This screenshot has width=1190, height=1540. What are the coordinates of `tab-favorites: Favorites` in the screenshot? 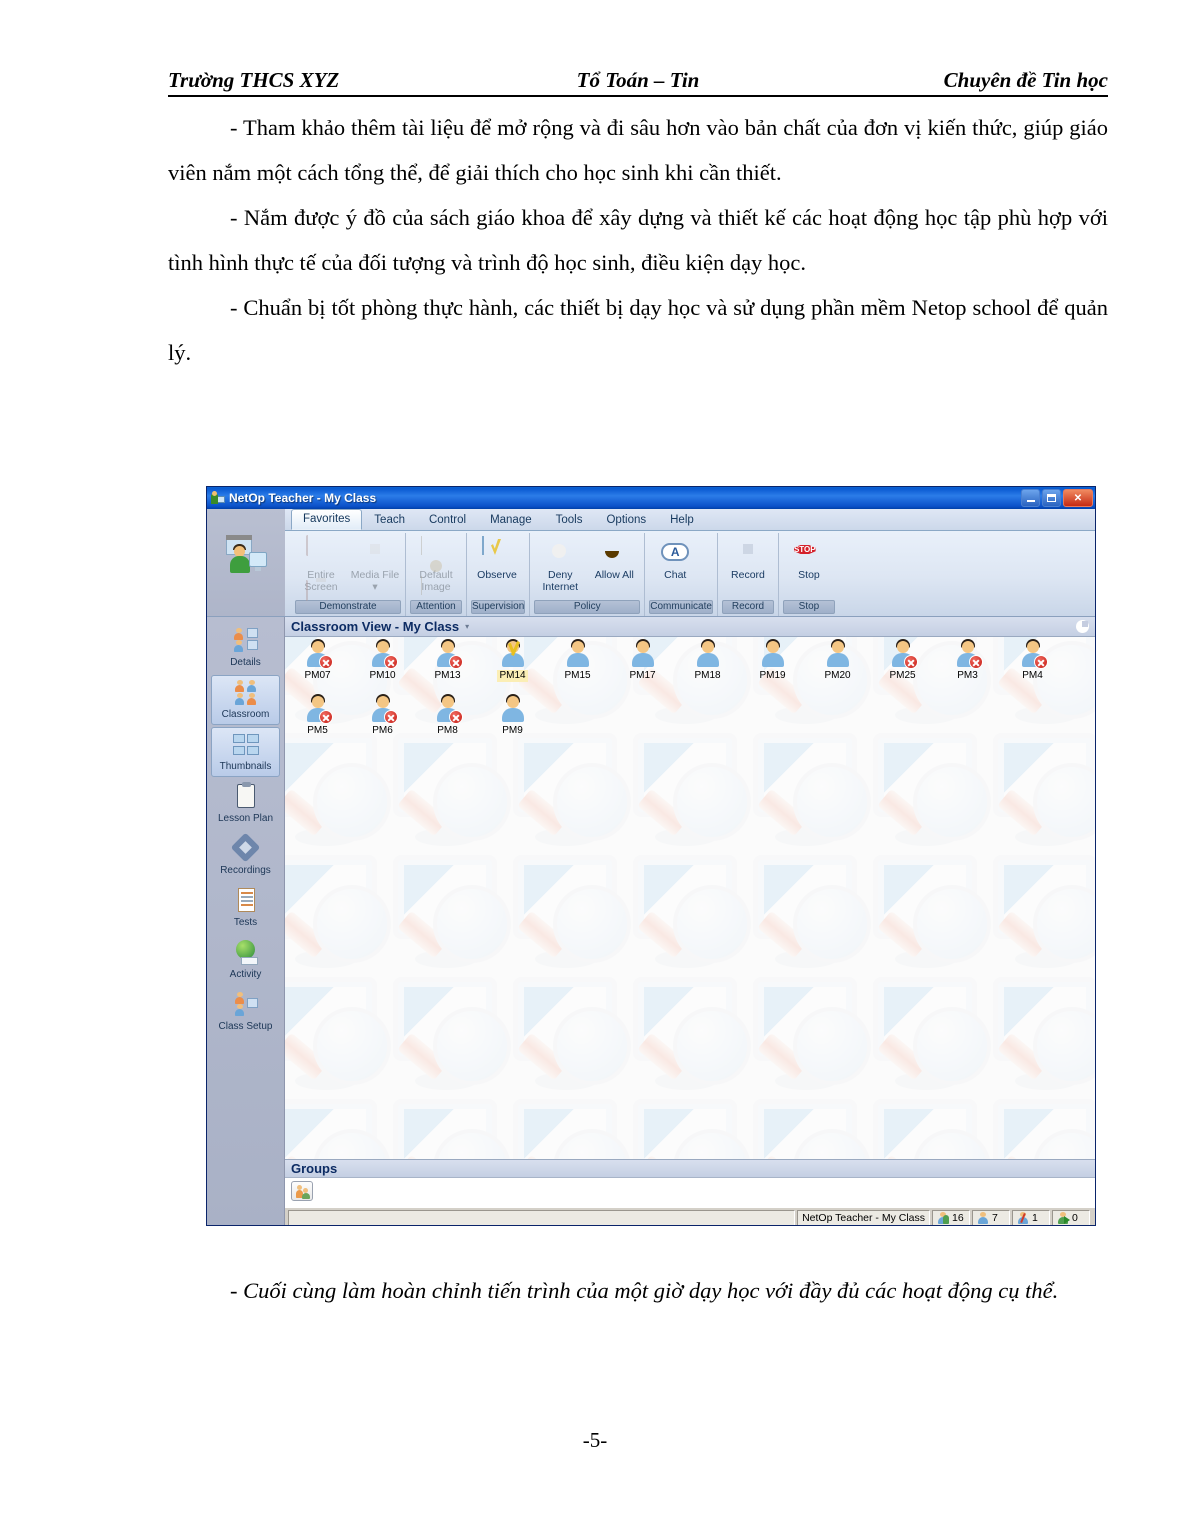 It's located at (327, 519).